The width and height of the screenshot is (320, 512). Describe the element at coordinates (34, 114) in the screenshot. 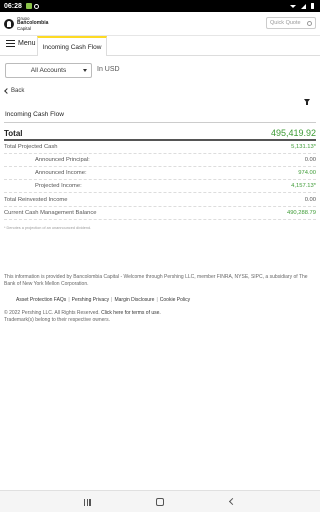

I see `section-title: Incoming Cash Flow` at that location.